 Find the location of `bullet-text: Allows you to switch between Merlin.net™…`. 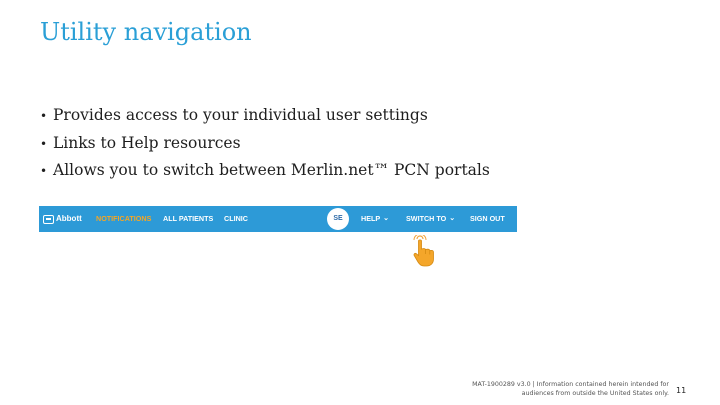

bullet-text: Allows you to switch between Merlin.net™… is located at coordinates (271, 170).